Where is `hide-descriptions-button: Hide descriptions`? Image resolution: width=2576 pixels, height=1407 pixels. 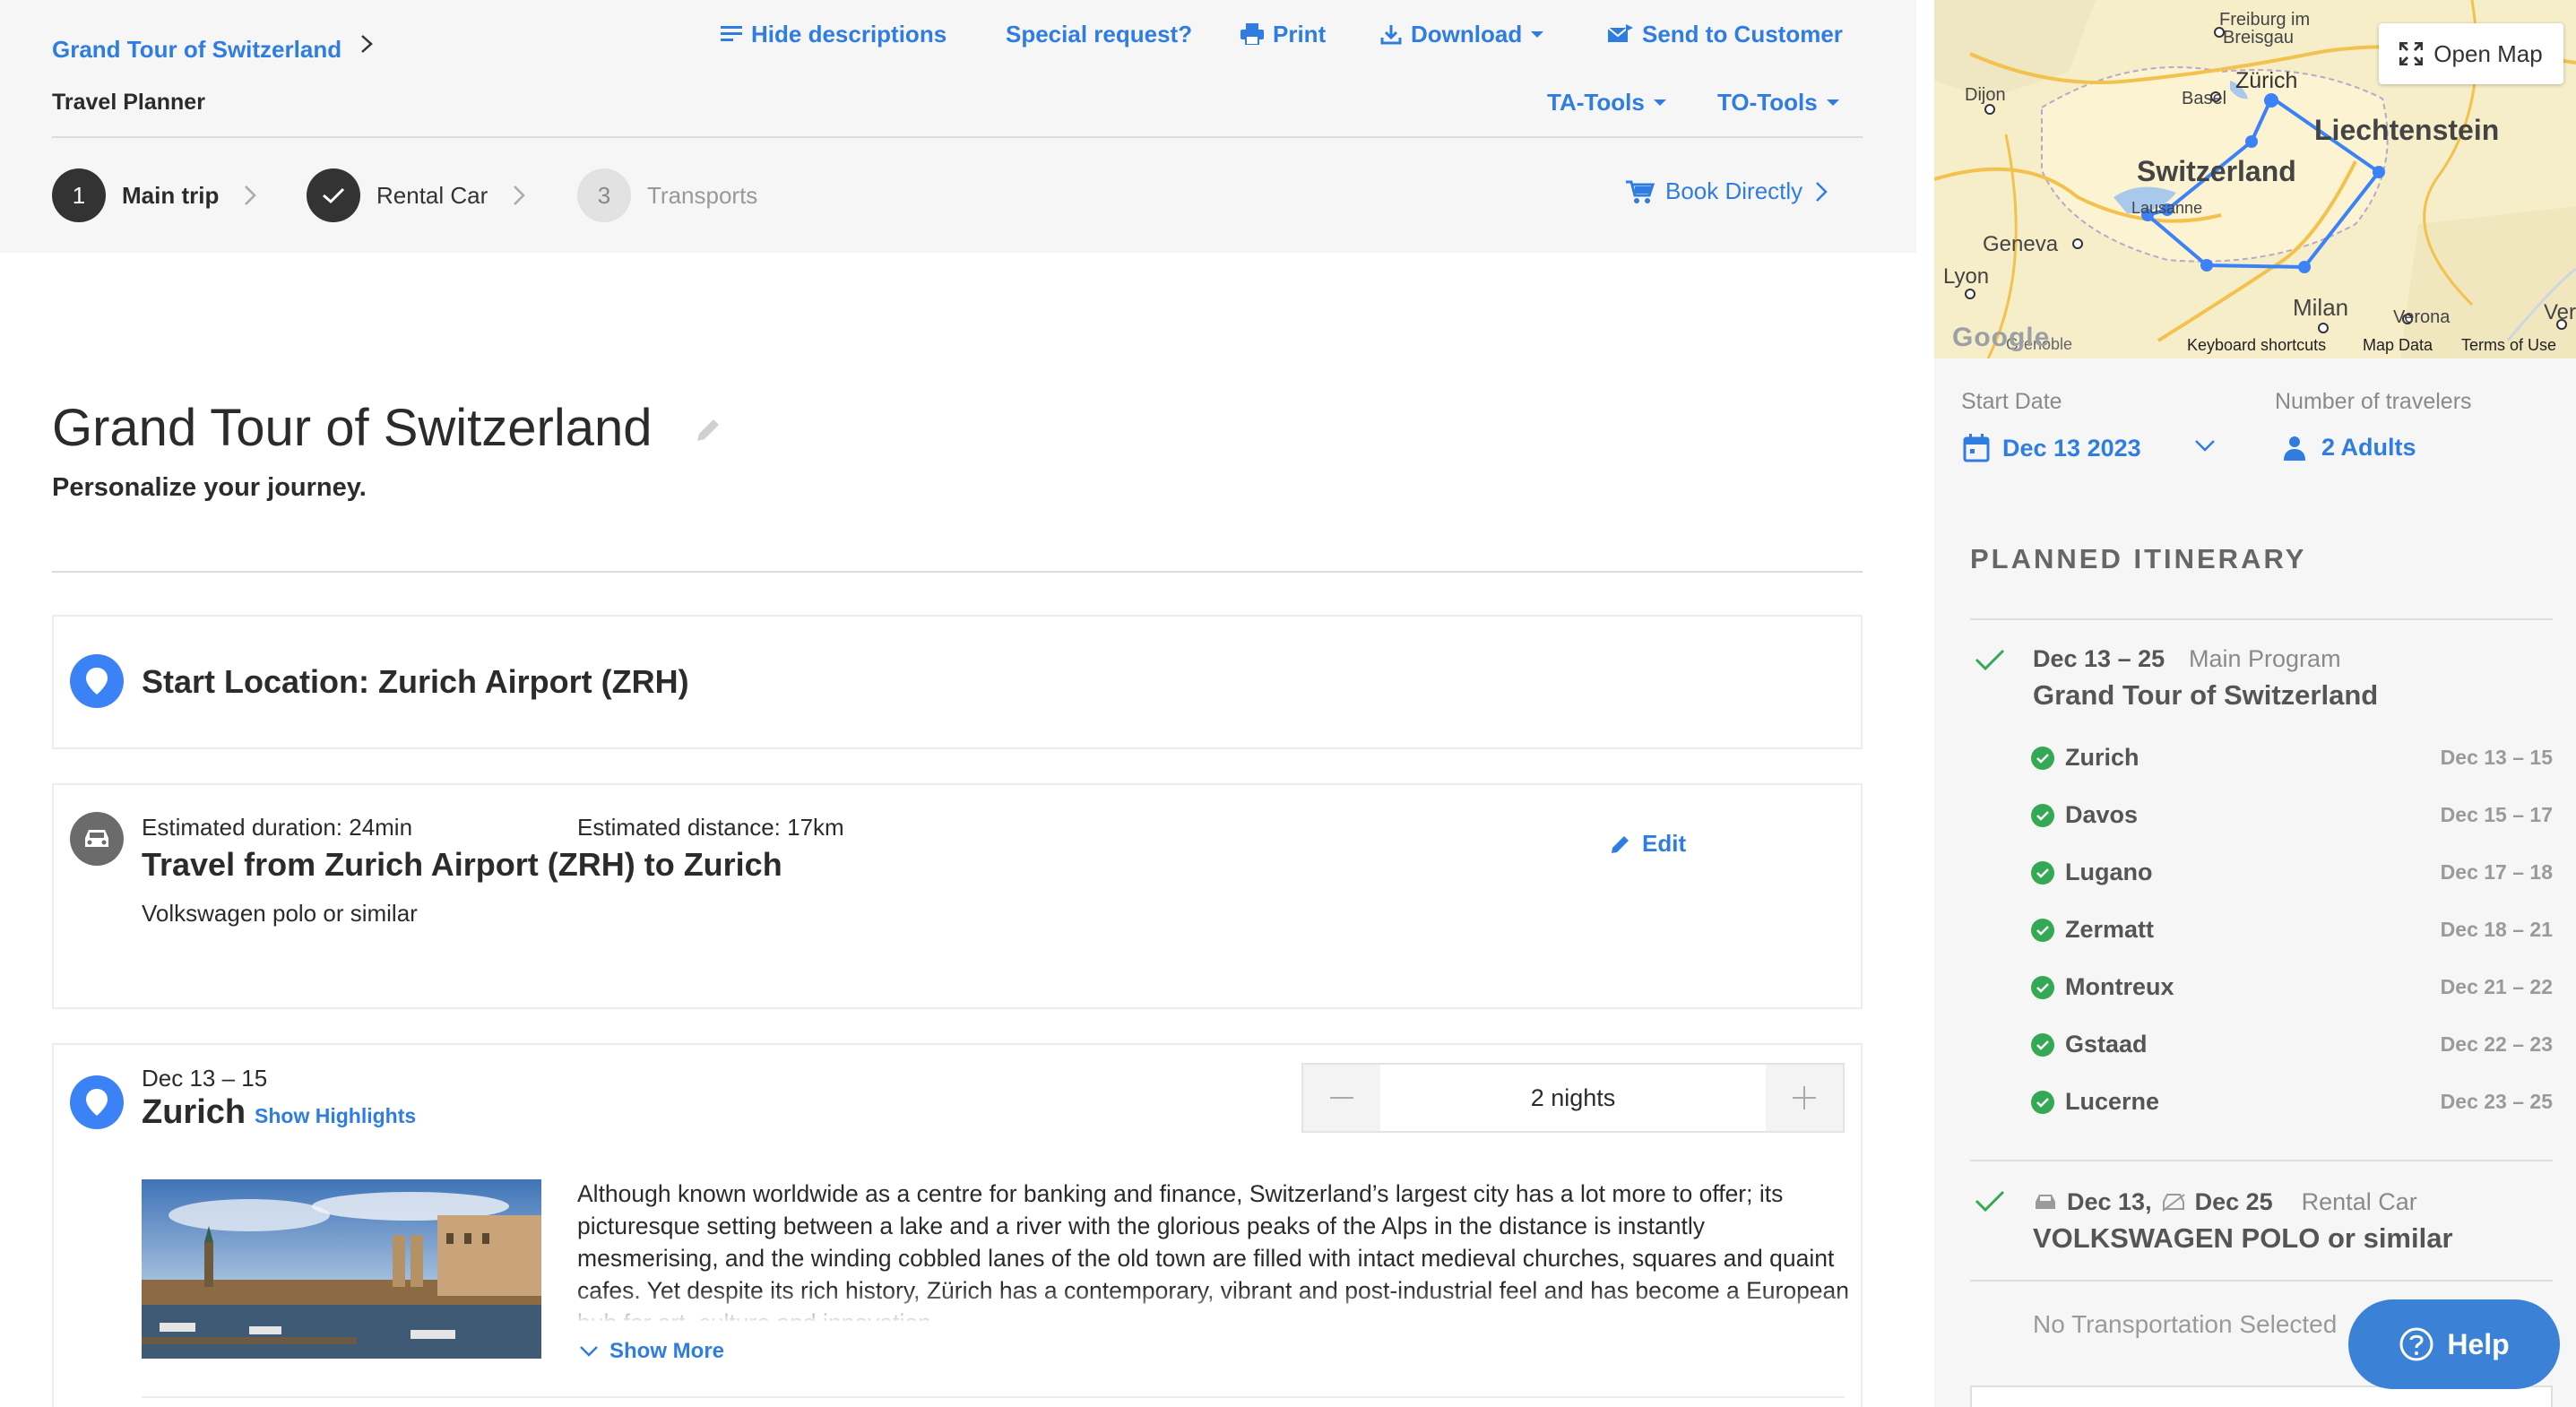 hide-descriptions-button: Hide descriptions is located at coordinates (834, 34).